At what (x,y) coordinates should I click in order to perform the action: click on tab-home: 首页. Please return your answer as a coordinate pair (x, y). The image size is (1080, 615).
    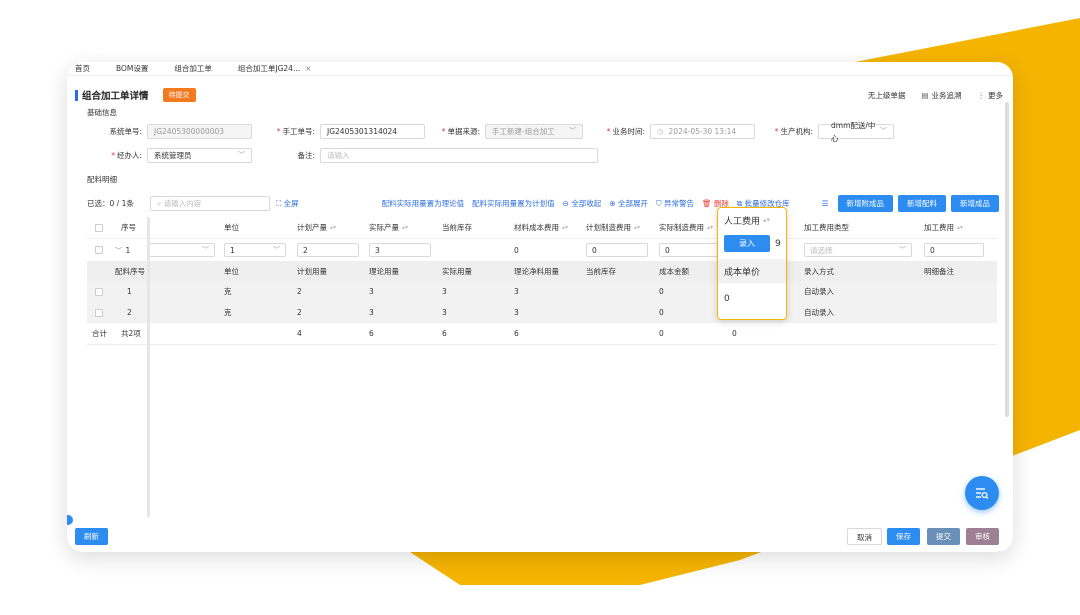
    Looking at the image, I should click on (85, 69).